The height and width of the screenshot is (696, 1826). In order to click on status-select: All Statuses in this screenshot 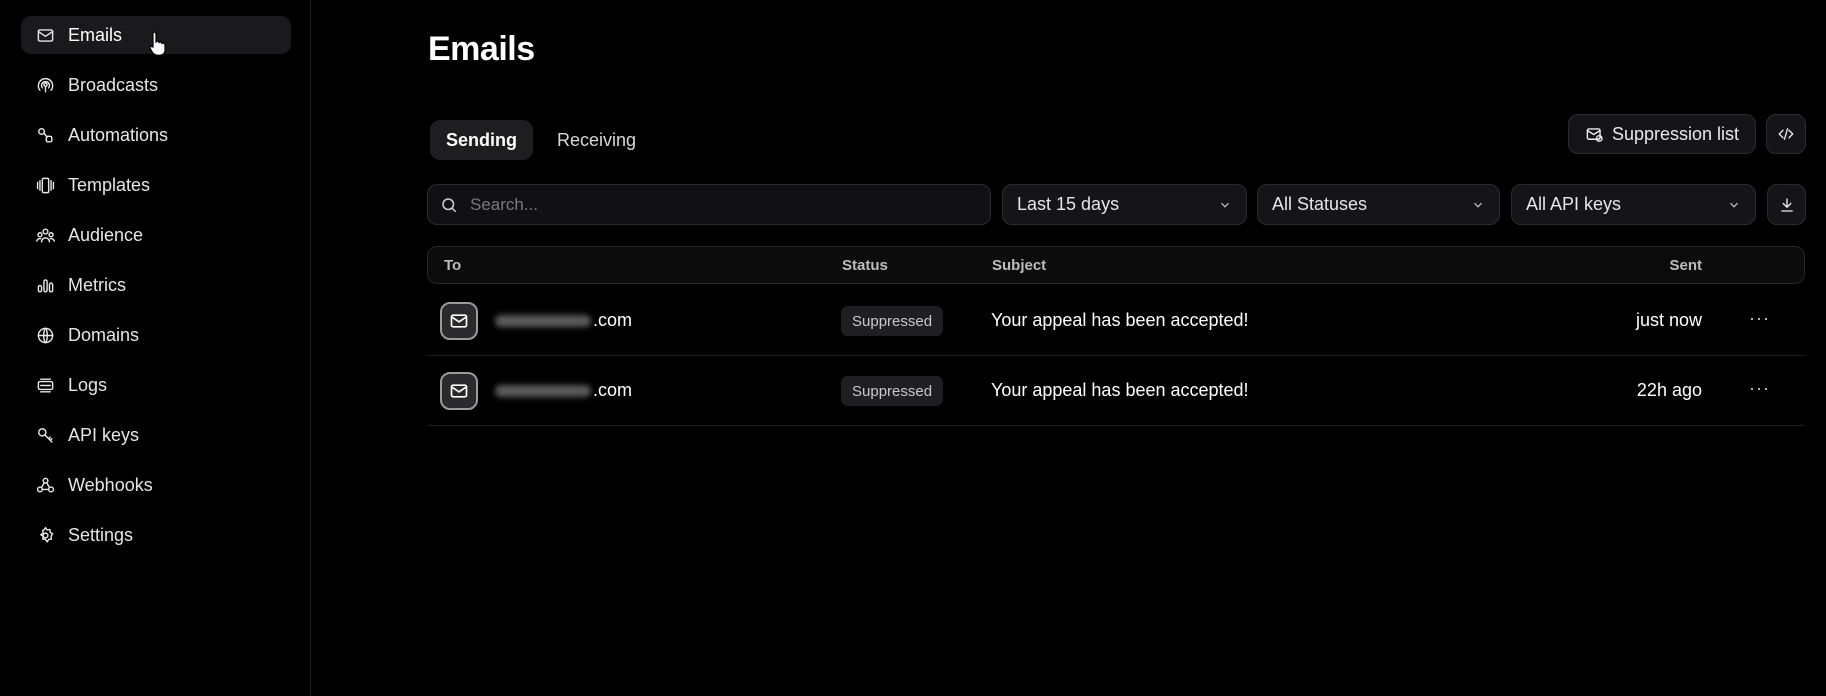, I will do `click(1378, 204)`.